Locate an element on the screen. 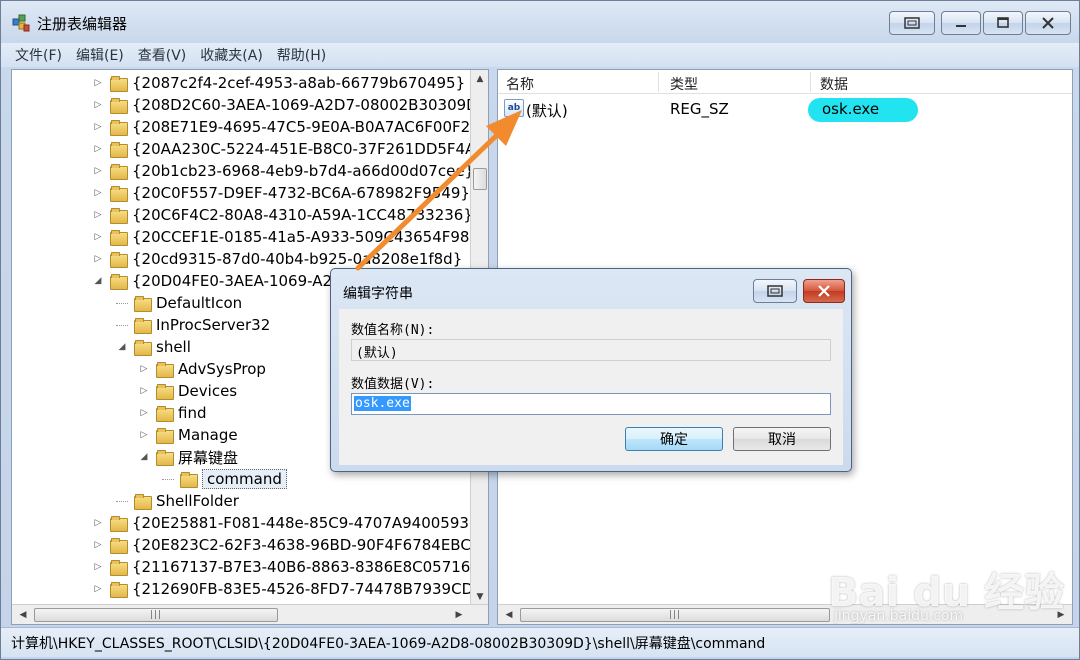 Image resolution: width=1080 pixels, height=660 pixels. dialog-restore-button is located at coordinates (775, 291).